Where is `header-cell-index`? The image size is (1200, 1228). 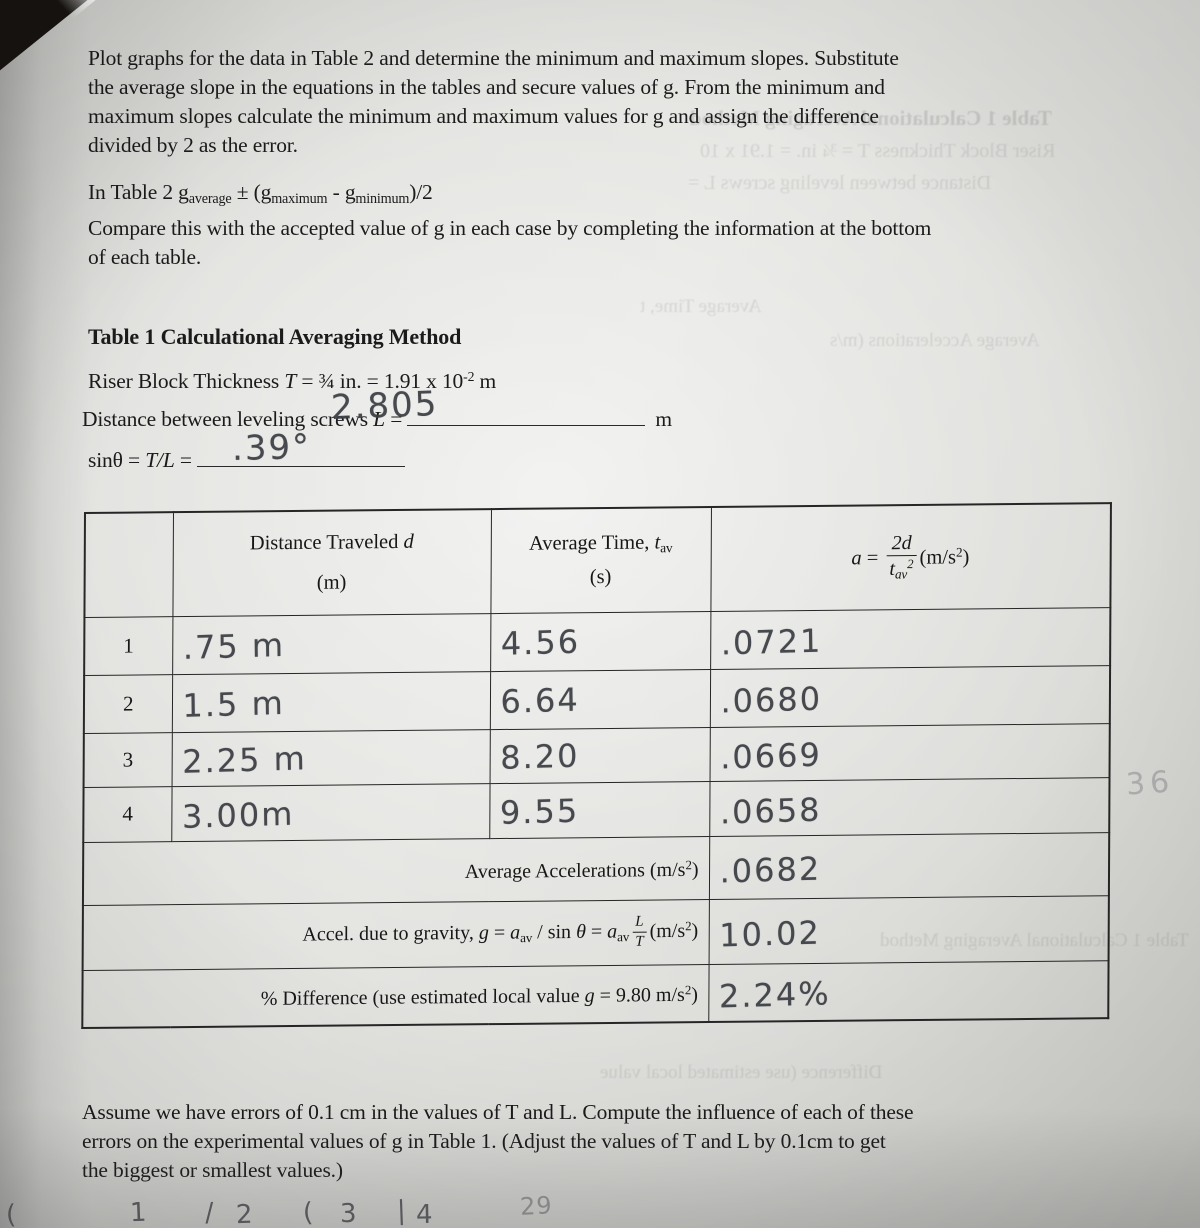
header-cell-index is located at coordinates (128, 565).